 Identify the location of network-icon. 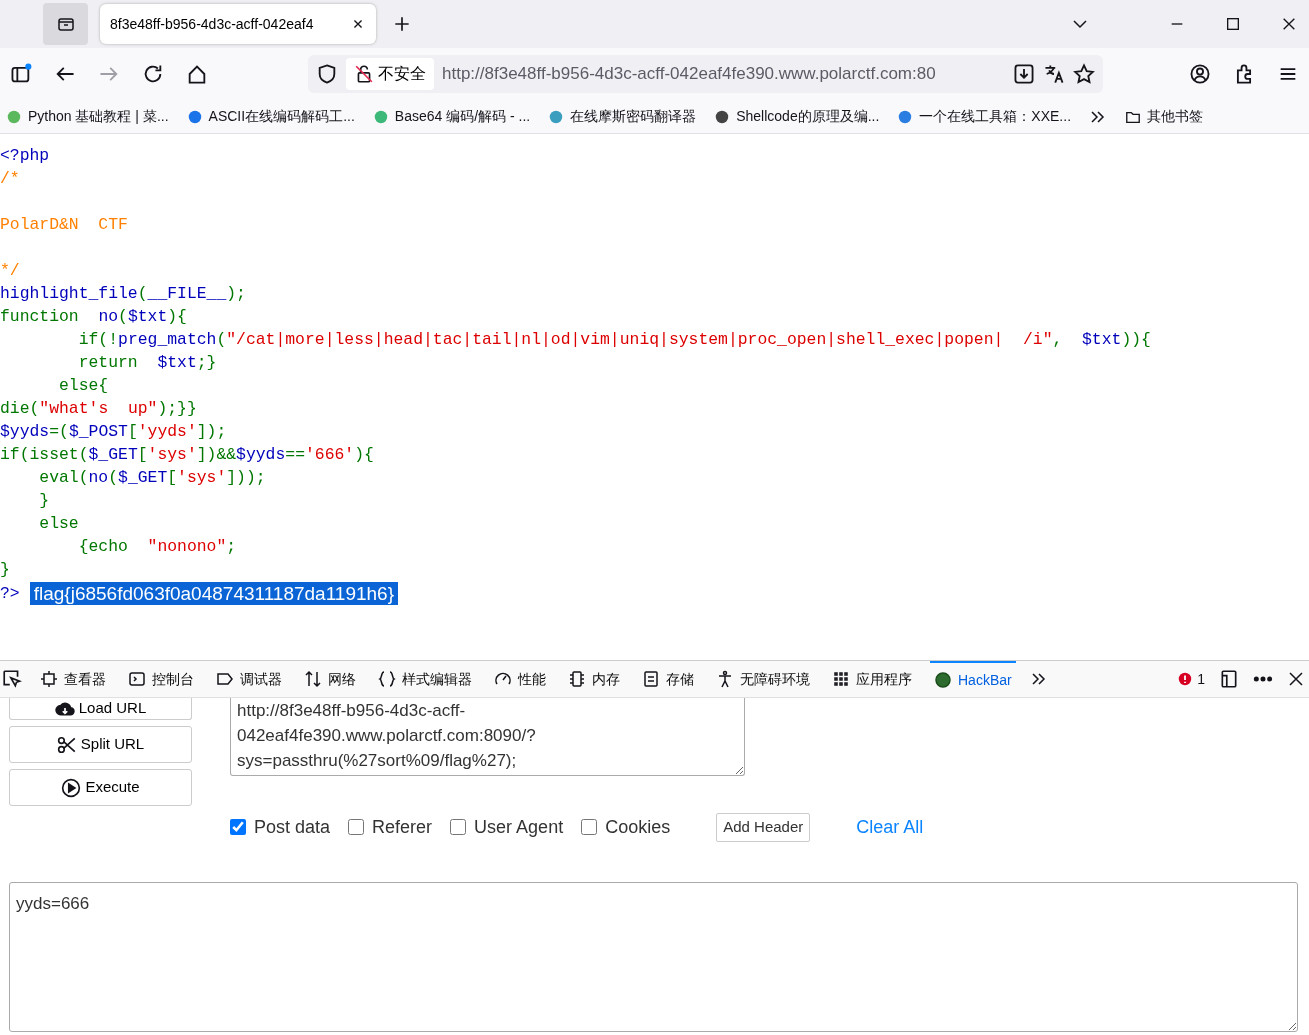
(313, 679).